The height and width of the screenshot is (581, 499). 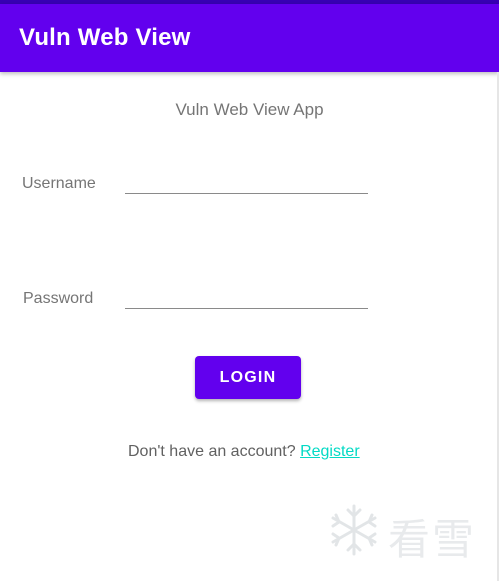 I want to click on register-prompt-row: Don't have an account? Register, so click(x=244, y=452).